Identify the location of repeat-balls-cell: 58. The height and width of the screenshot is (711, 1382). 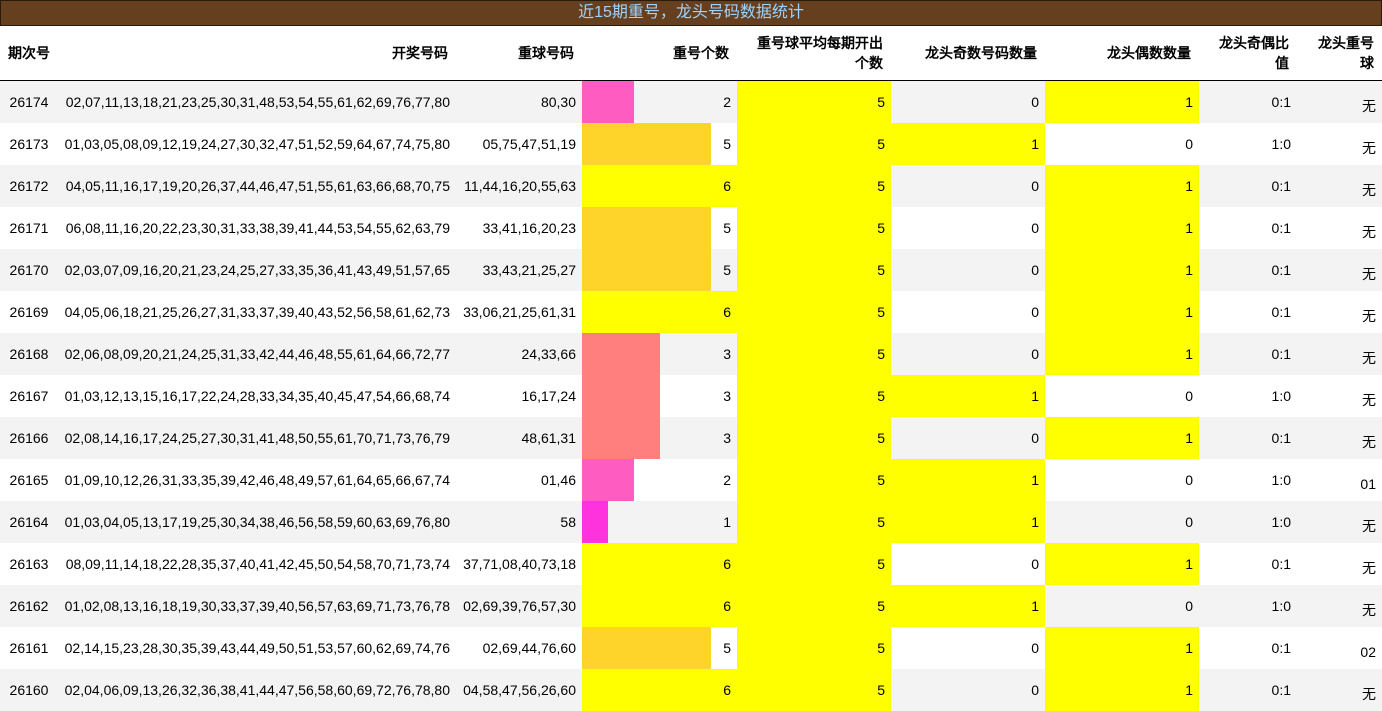
(519, 522).